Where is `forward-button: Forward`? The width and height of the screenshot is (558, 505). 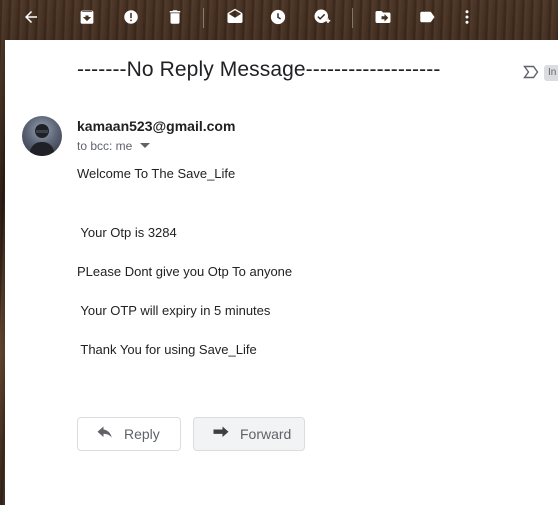
forward-button: Forward is located at coordinates (249, 434).